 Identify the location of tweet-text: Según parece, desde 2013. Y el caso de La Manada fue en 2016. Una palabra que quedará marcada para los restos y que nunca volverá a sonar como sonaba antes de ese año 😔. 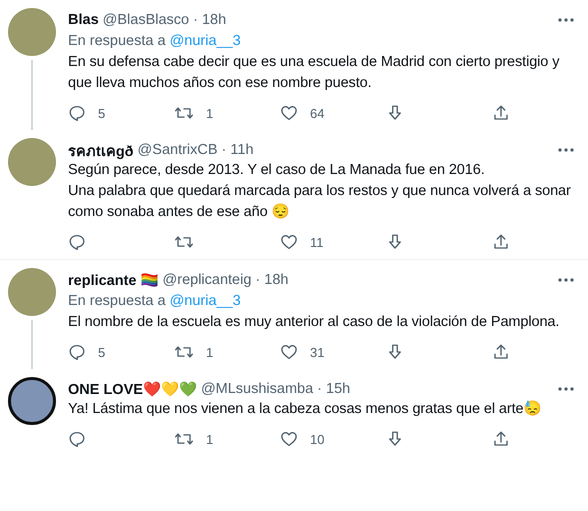
(320, 191).